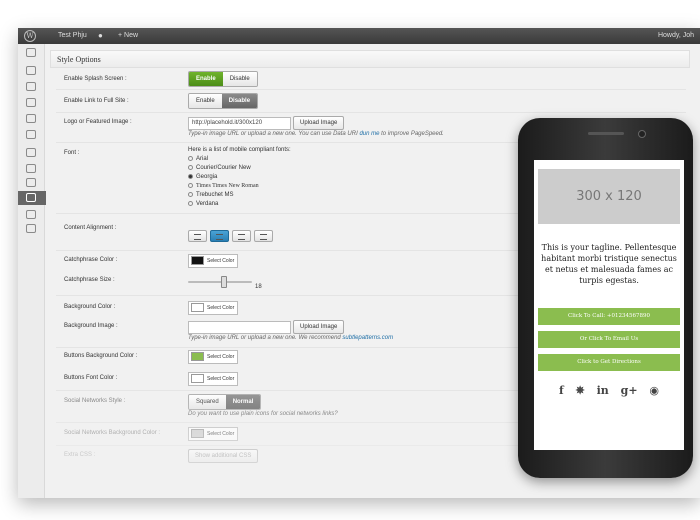 This screenshot has height=520, width=700. Describe the element at coordinates (239, 123) in the screenshot. I see `logo-url-input: http://placehold.it/300x120` at that location.